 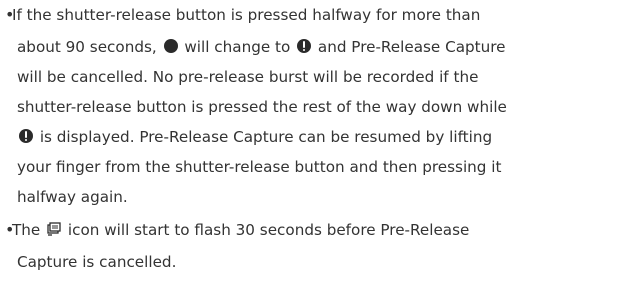 I want to click on text-segment: Capture is cancelled., so click(x=97, y=262).